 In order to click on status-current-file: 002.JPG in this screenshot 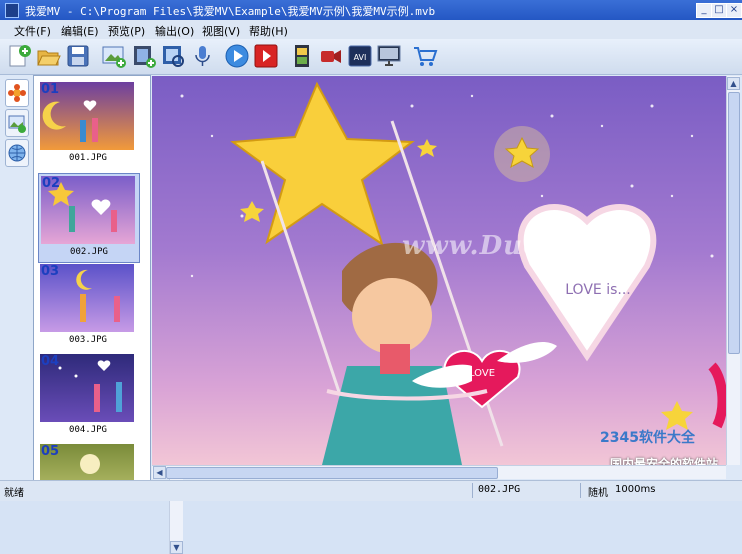, I will do `click(499, 489)`.